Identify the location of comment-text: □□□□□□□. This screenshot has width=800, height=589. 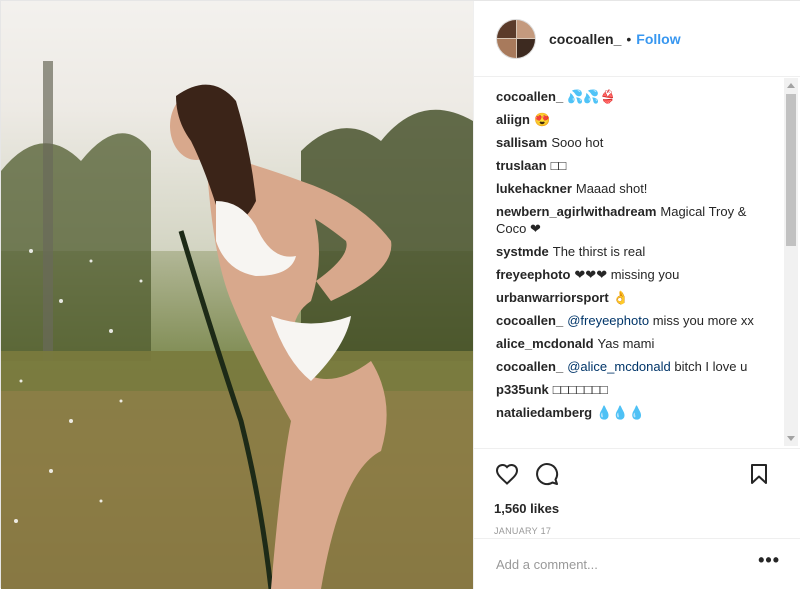
(580, 389).